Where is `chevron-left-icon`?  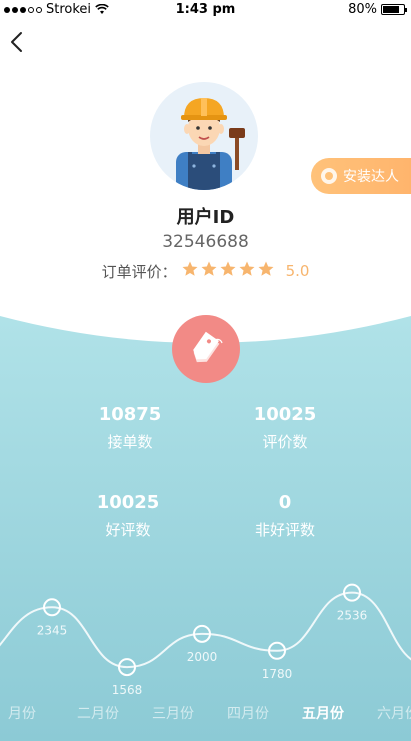
chevron-left-icon is located at coordinates (16, 42).